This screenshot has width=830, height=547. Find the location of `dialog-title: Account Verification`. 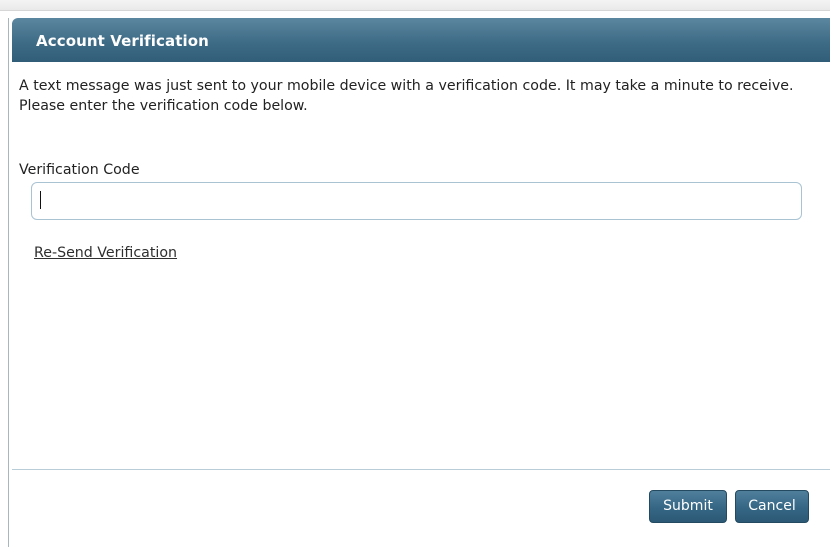

dialog-title: Account Verification is located at coordinates (122, 41).